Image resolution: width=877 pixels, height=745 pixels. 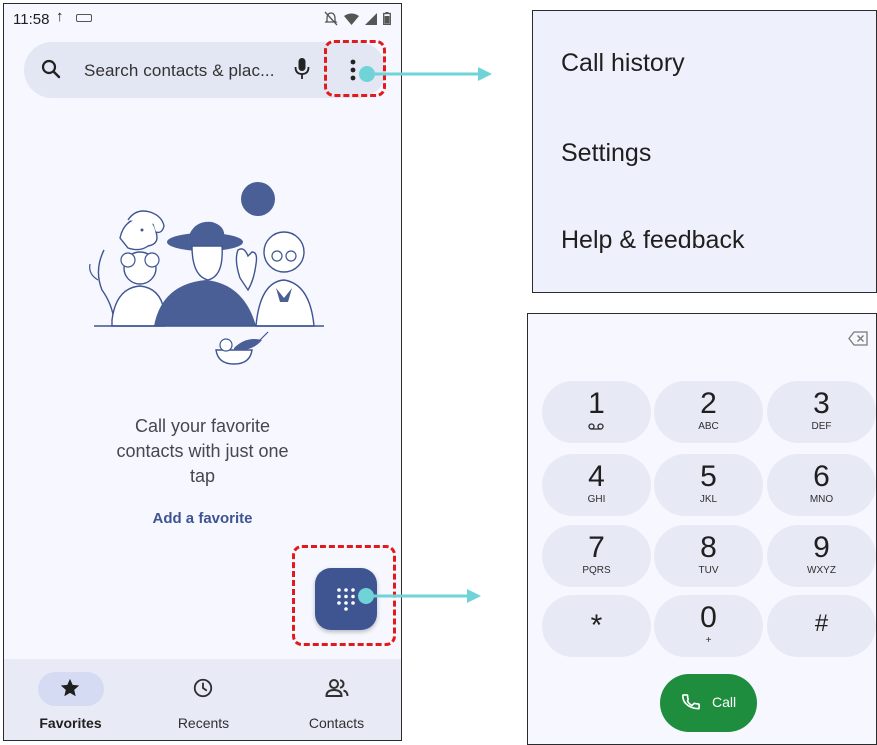 I want to click on empty-state-line: Call your favorite, so click(x=202, y=426).